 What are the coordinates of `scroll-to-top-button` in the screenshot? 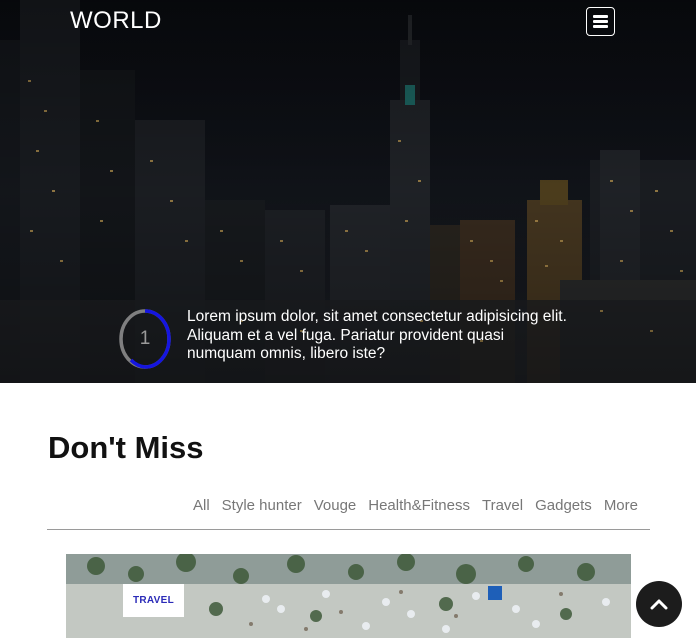 It's located at (659, 604).